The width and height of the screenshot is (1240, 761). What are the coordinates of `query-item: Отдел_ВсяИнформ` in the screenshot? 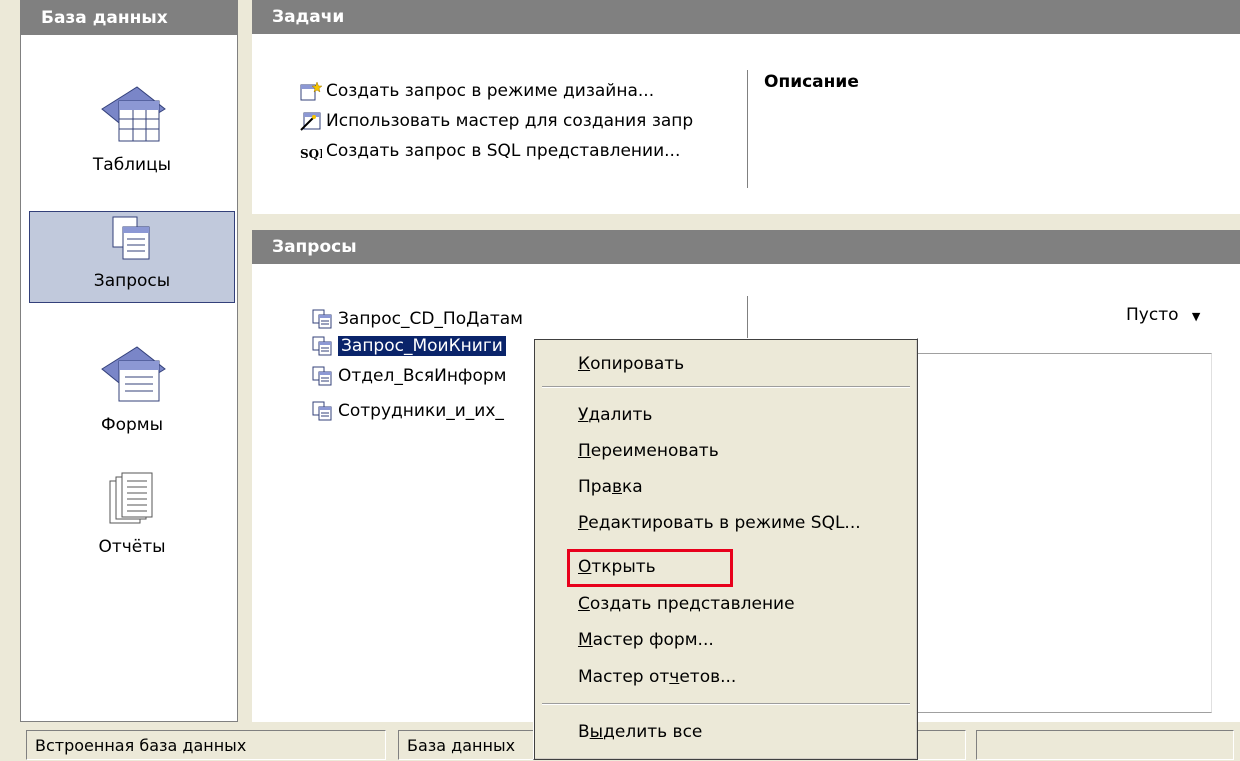 It's located at (409, 376).